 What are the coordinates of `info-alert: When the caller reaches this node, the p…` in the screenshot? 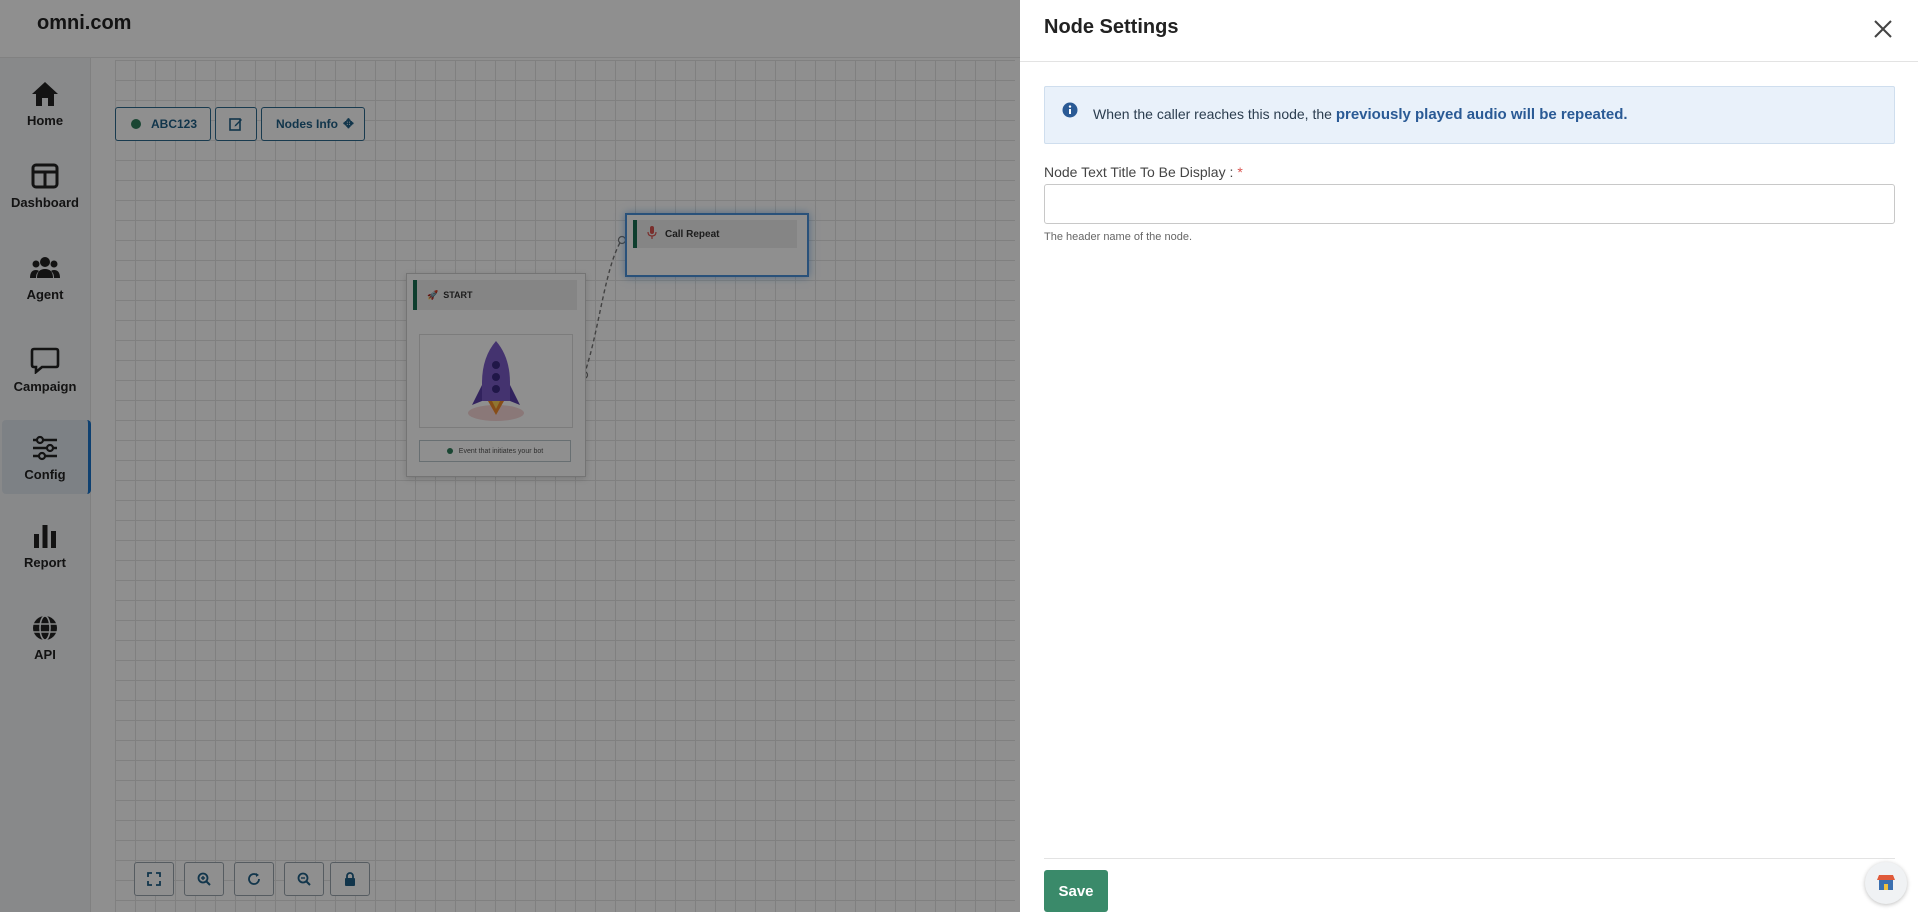 It's located at (1469, 115).